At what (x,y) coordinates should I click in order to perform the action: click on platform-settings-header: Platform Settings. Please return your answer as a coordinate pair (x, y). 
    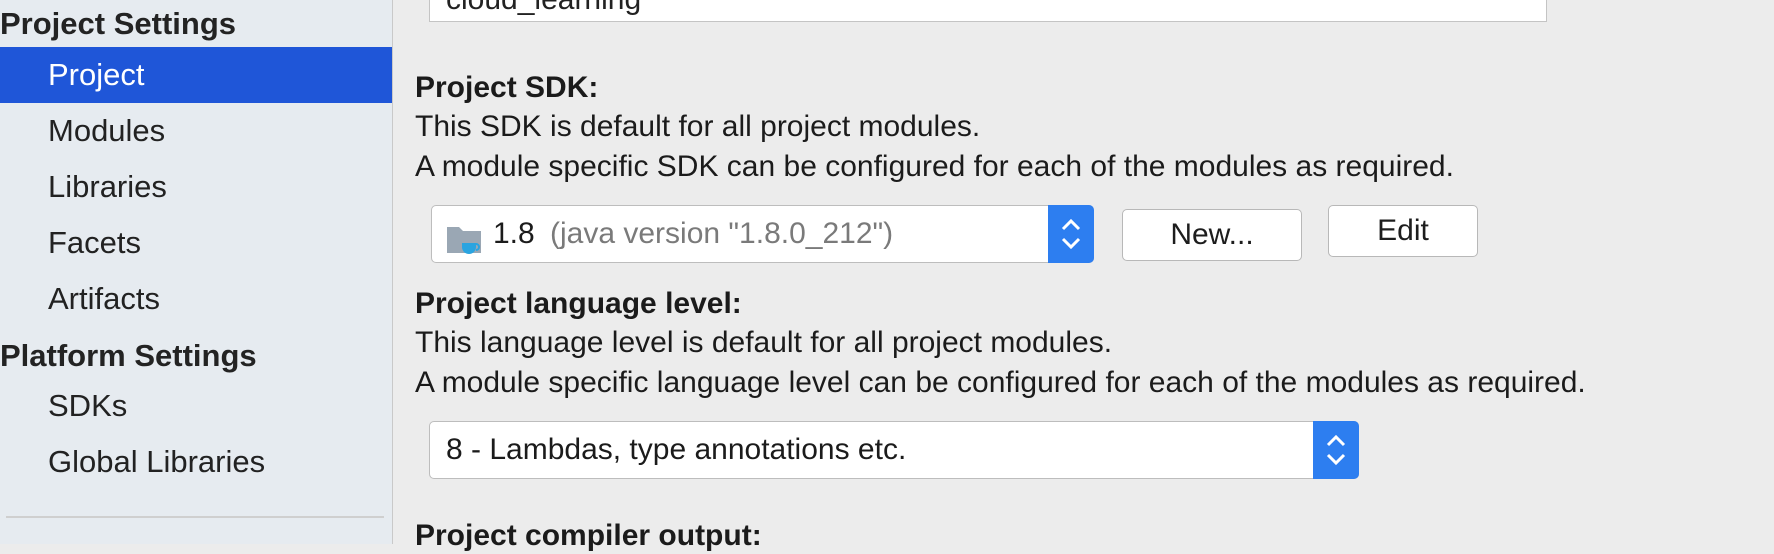
    Looking at the image, I should click on (128, 355).